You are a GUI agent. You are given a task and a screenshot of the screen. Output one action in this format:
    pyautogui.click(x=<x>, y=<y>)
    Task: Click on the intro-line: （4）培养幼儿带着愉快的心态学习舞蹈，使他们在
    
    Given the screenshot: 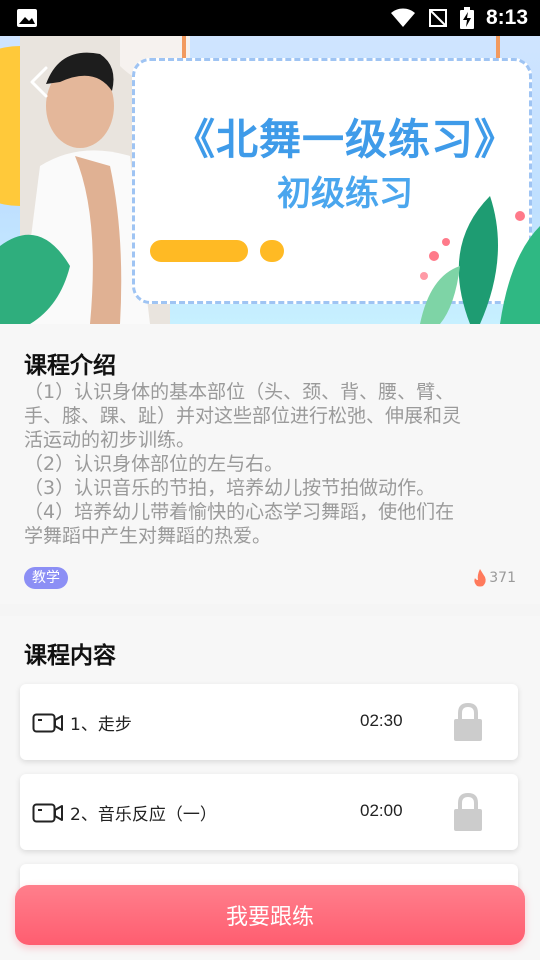 What is the action you would take?
    pyautogui.click(x=239, y=512)
    